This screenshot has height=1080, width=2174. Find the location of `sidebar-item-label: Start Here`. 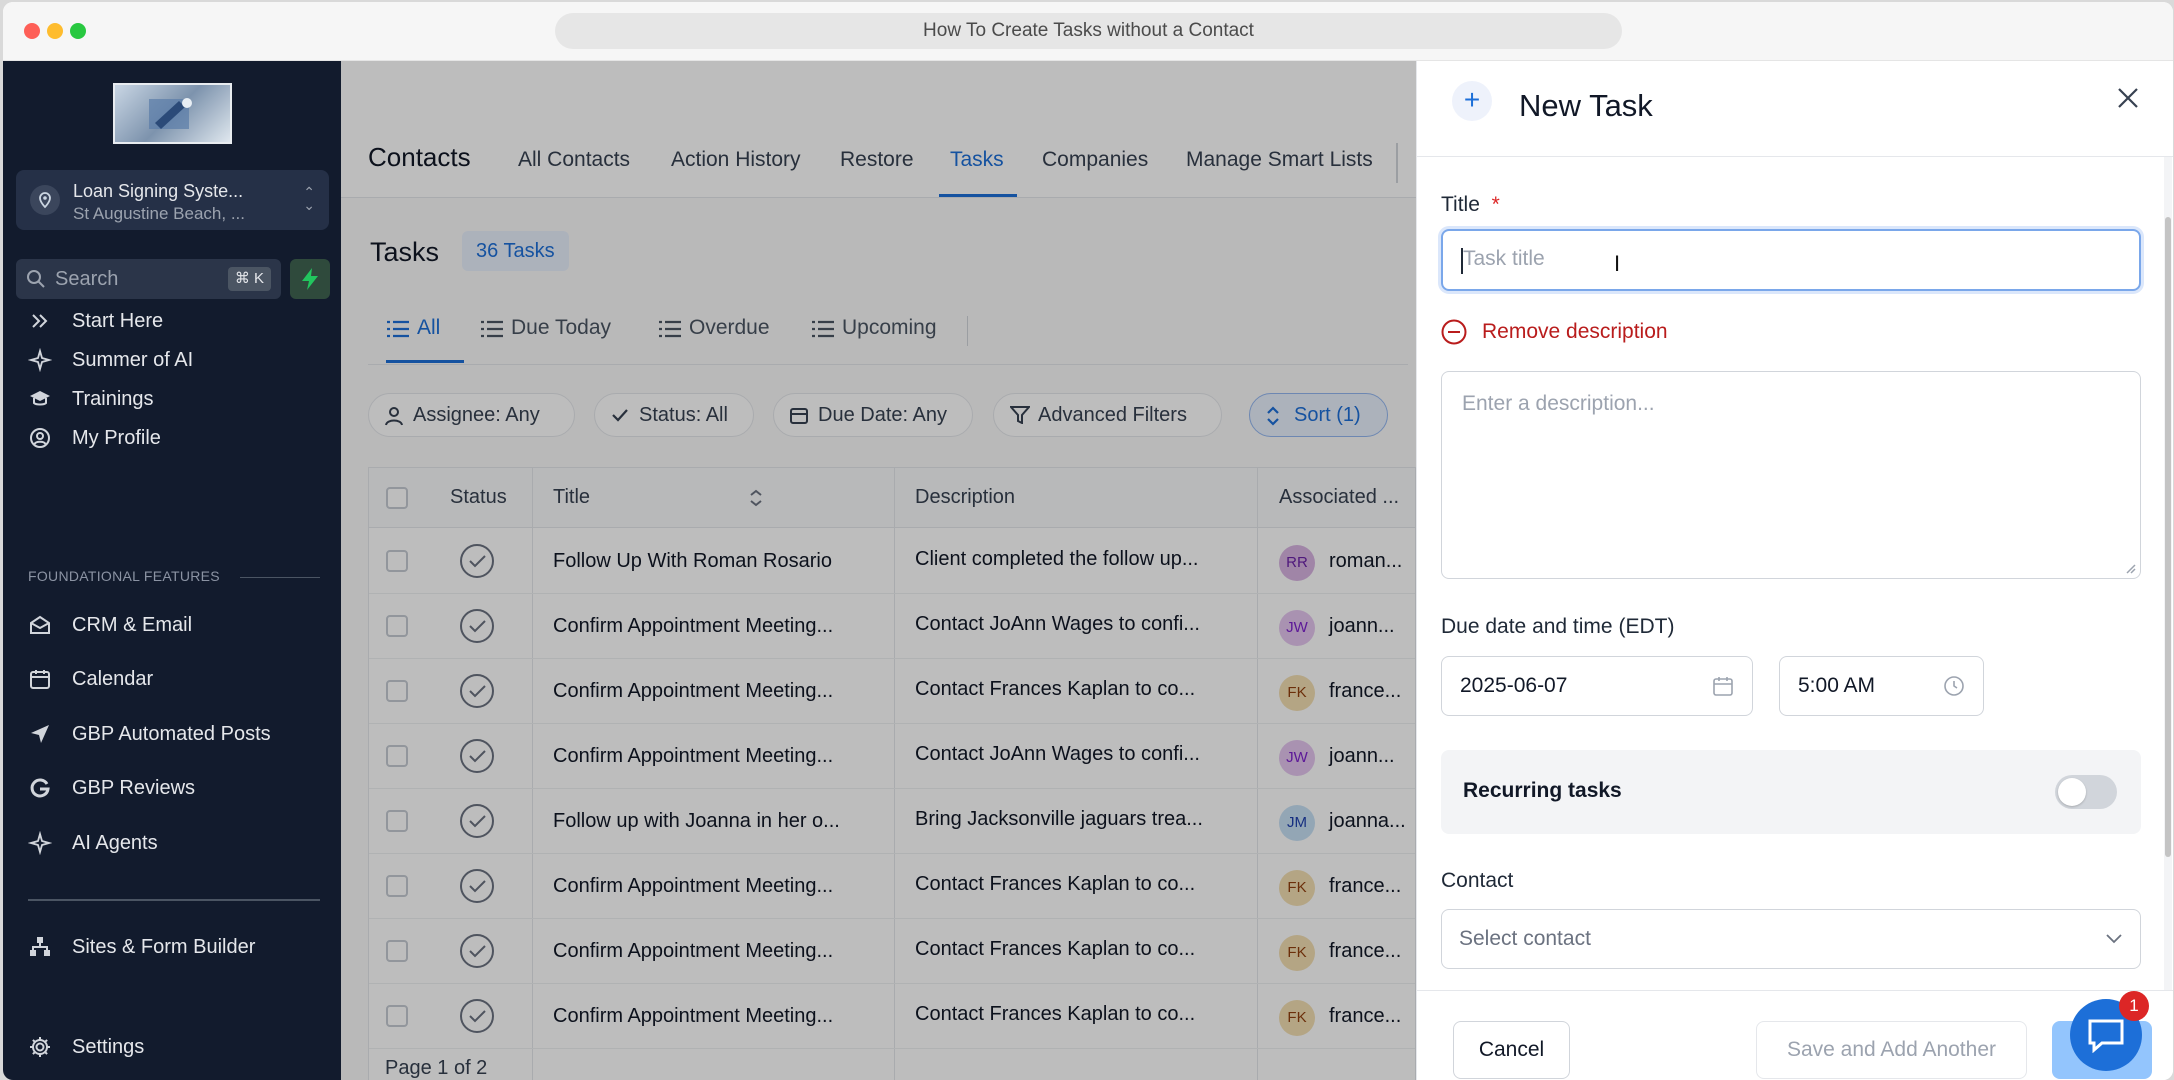

sidebar-item-label: Start Here is located at coordinates (118, 321).